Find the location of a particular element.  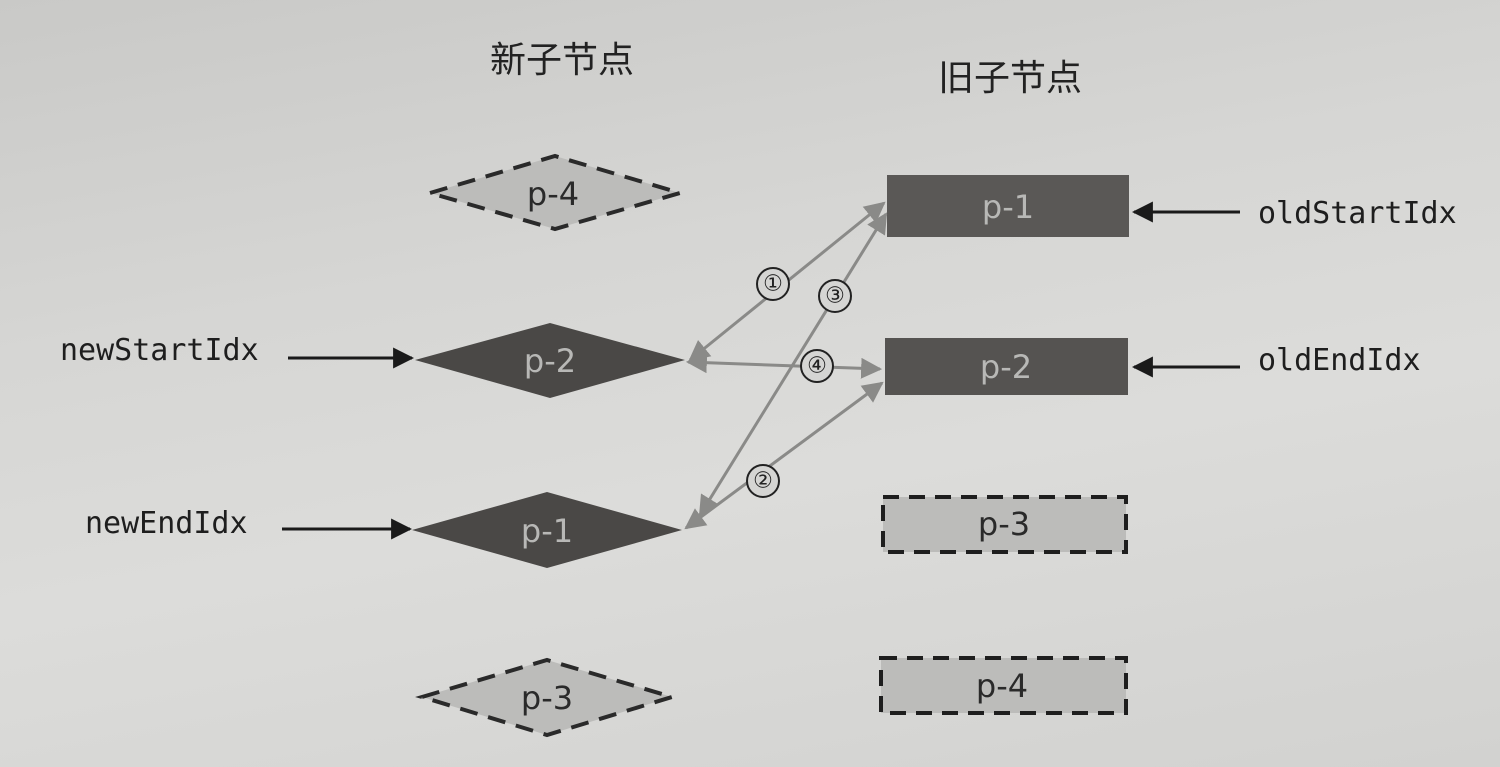

new-end-idx-label: newEndIdx is located at coordinates (166, 523).